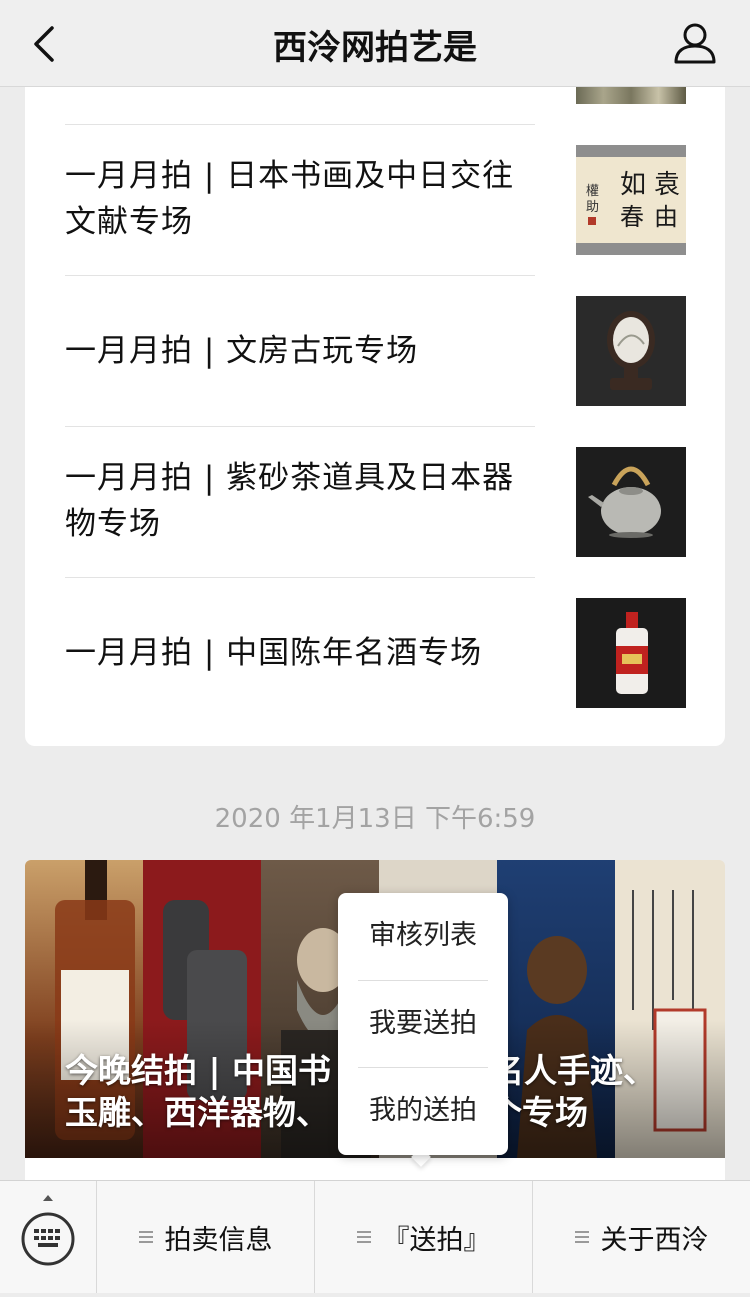 This screenshot has height=1297, width=750. I want to click on top-navbar: 西泠网拍艺是, so click(375, 43).